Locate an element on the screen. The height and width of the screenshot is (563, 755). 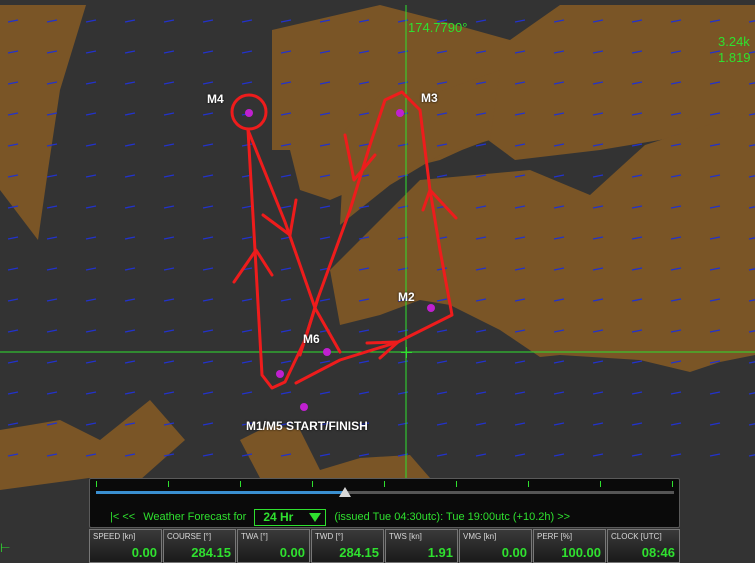
instrument-label: CLOCK [UTC] is located at coordinates (636, 536).